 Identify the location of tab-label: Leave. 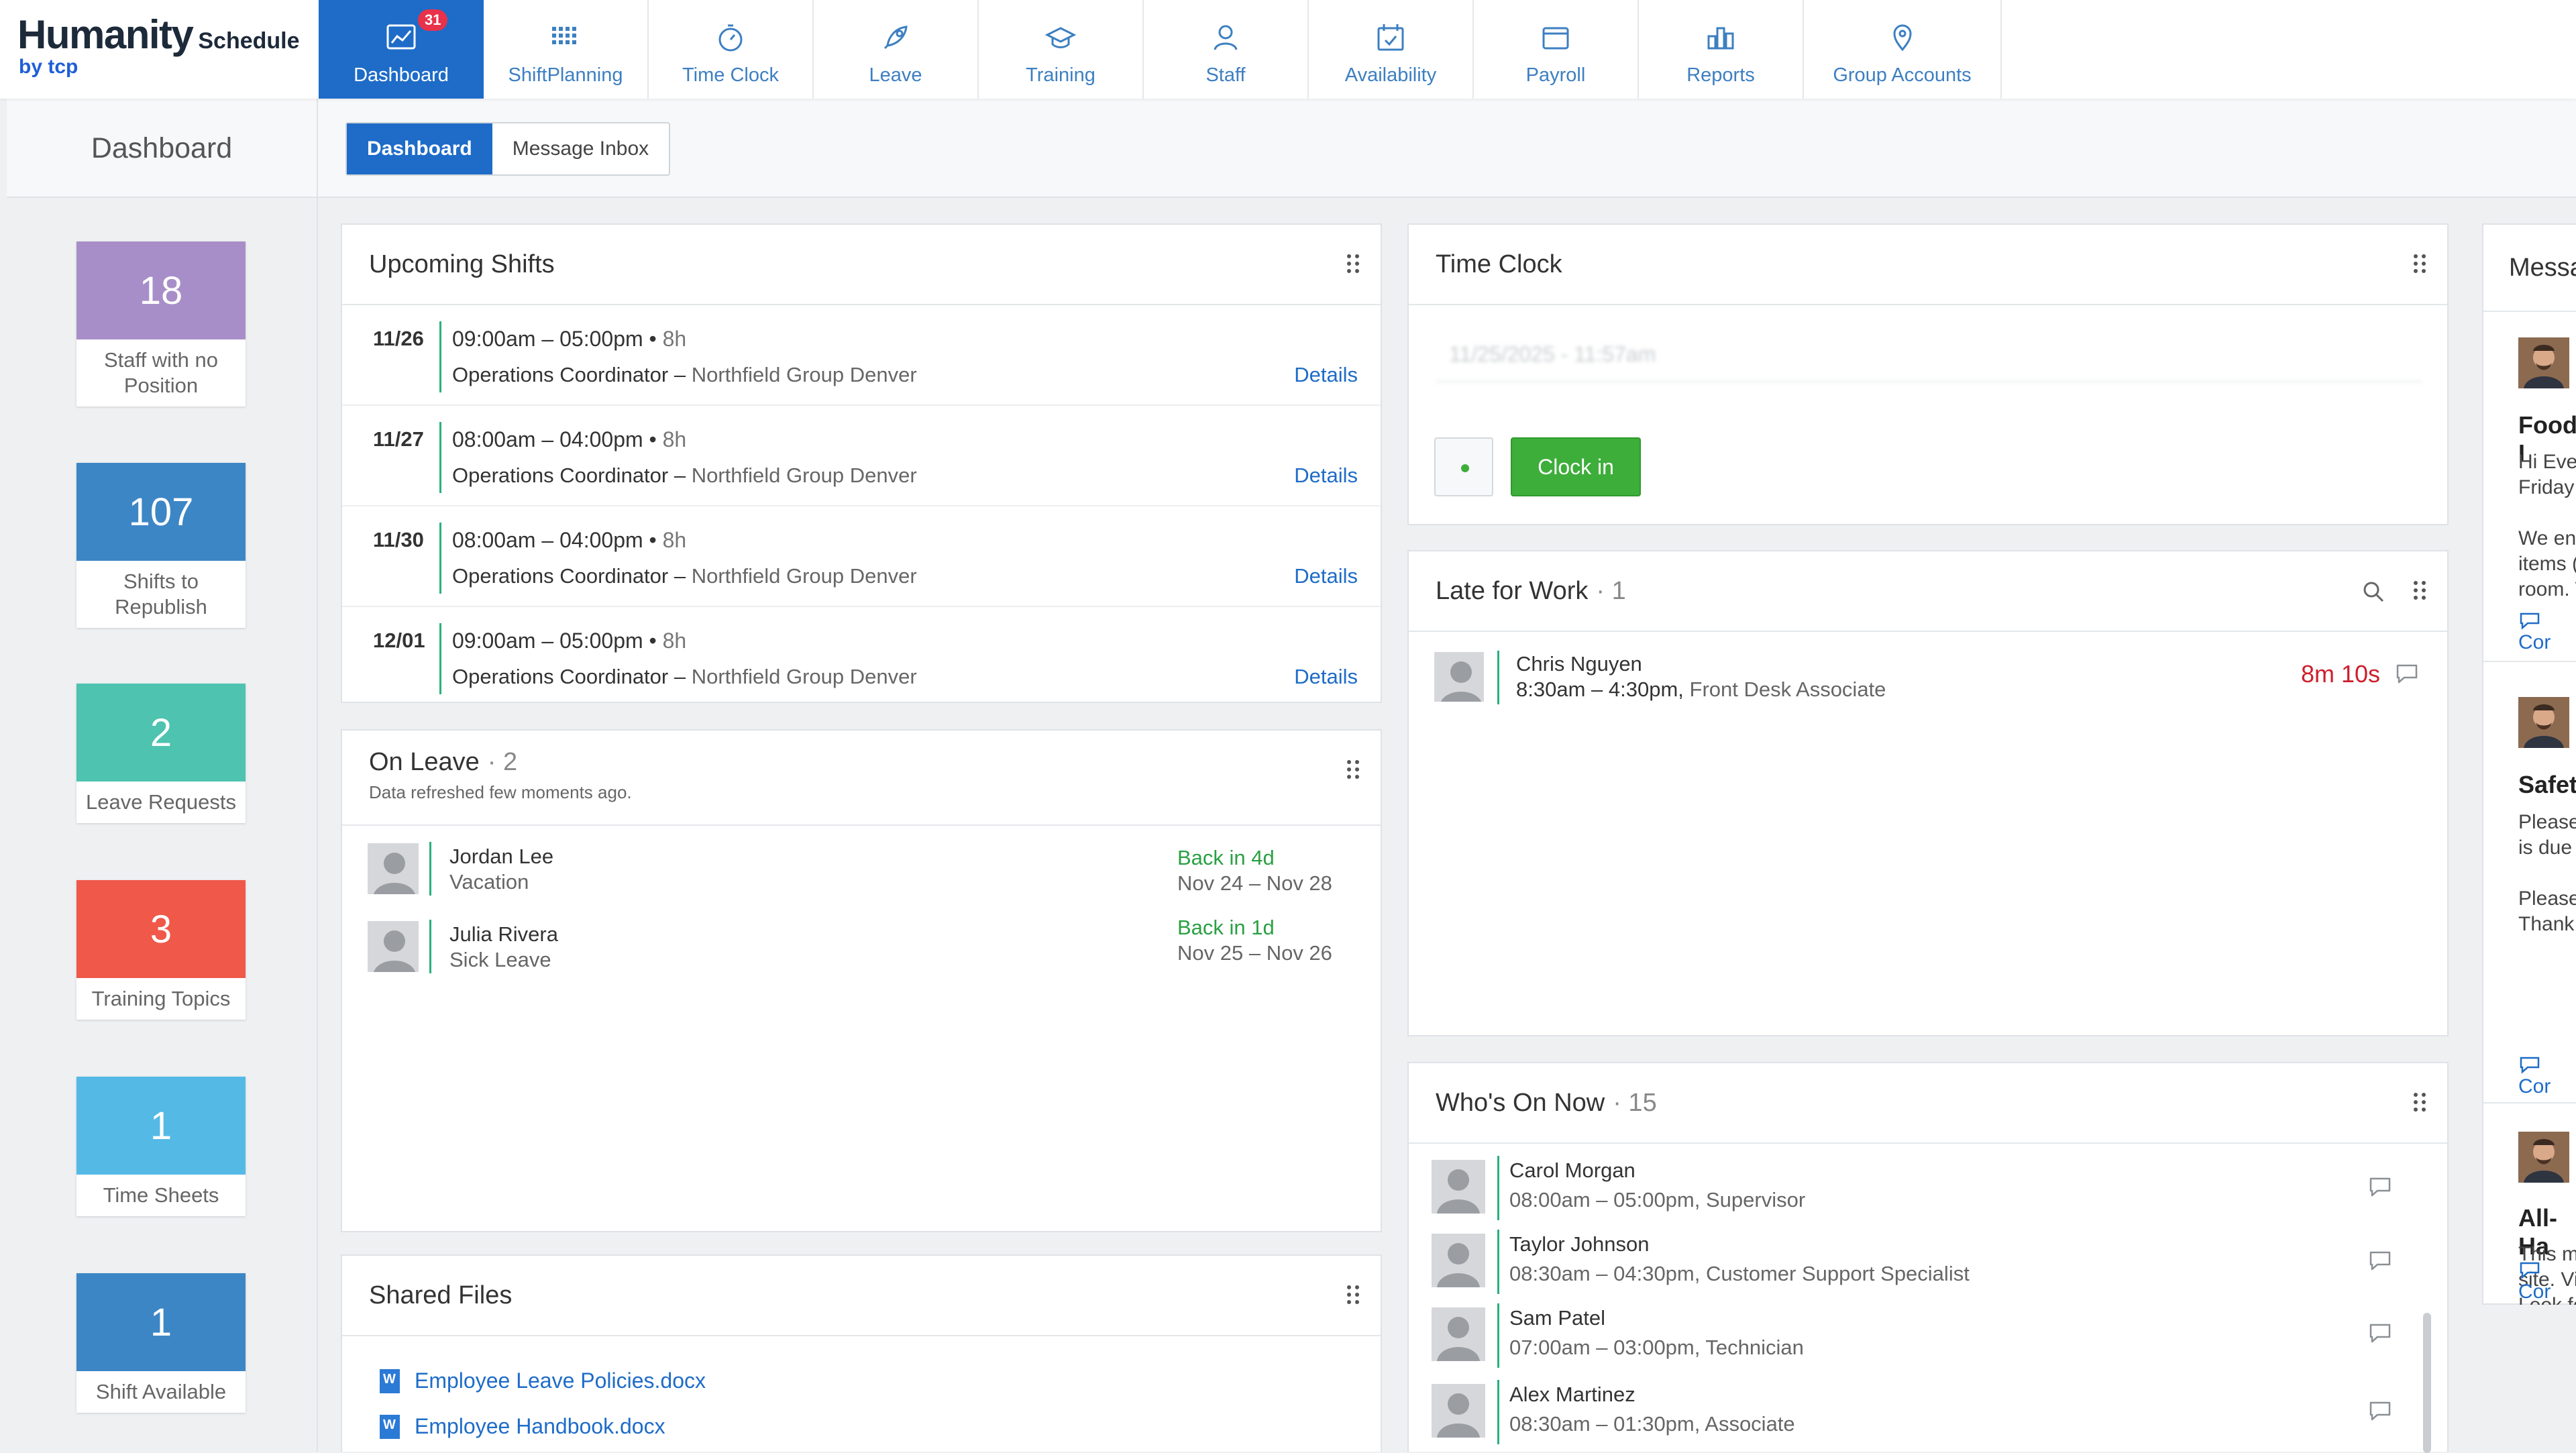
(895, 75).